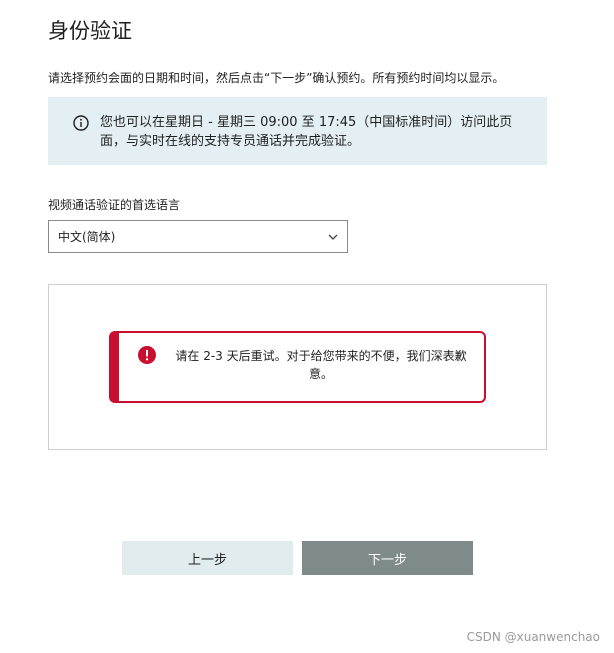 This screenshot has width=614, height=653. Describe the element at coordinates (147, 355) in the screenshot. I see `exclamation-circle-icon` at that location.